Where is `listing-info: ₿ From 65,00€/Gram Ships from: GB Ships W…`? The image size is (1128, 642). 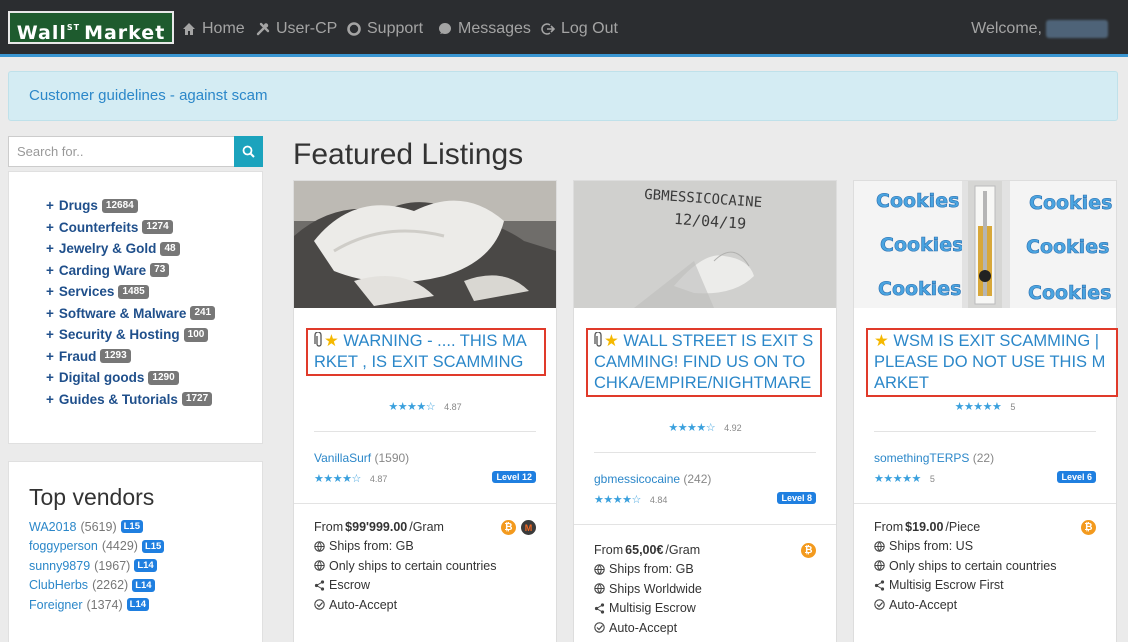
listing-info: ₿ From 65,00€/Gram Ships from: GB Ships W… is located at coordinates (705, 589).